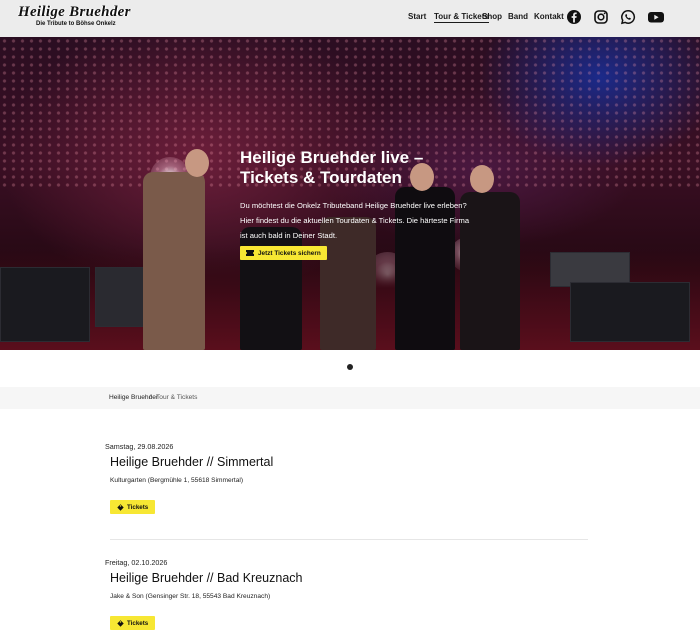 Image resolution: width=700 pixels, height=638 pixels. I want to click on nav-item-kontakt: Kontakt, so click(549, 16).